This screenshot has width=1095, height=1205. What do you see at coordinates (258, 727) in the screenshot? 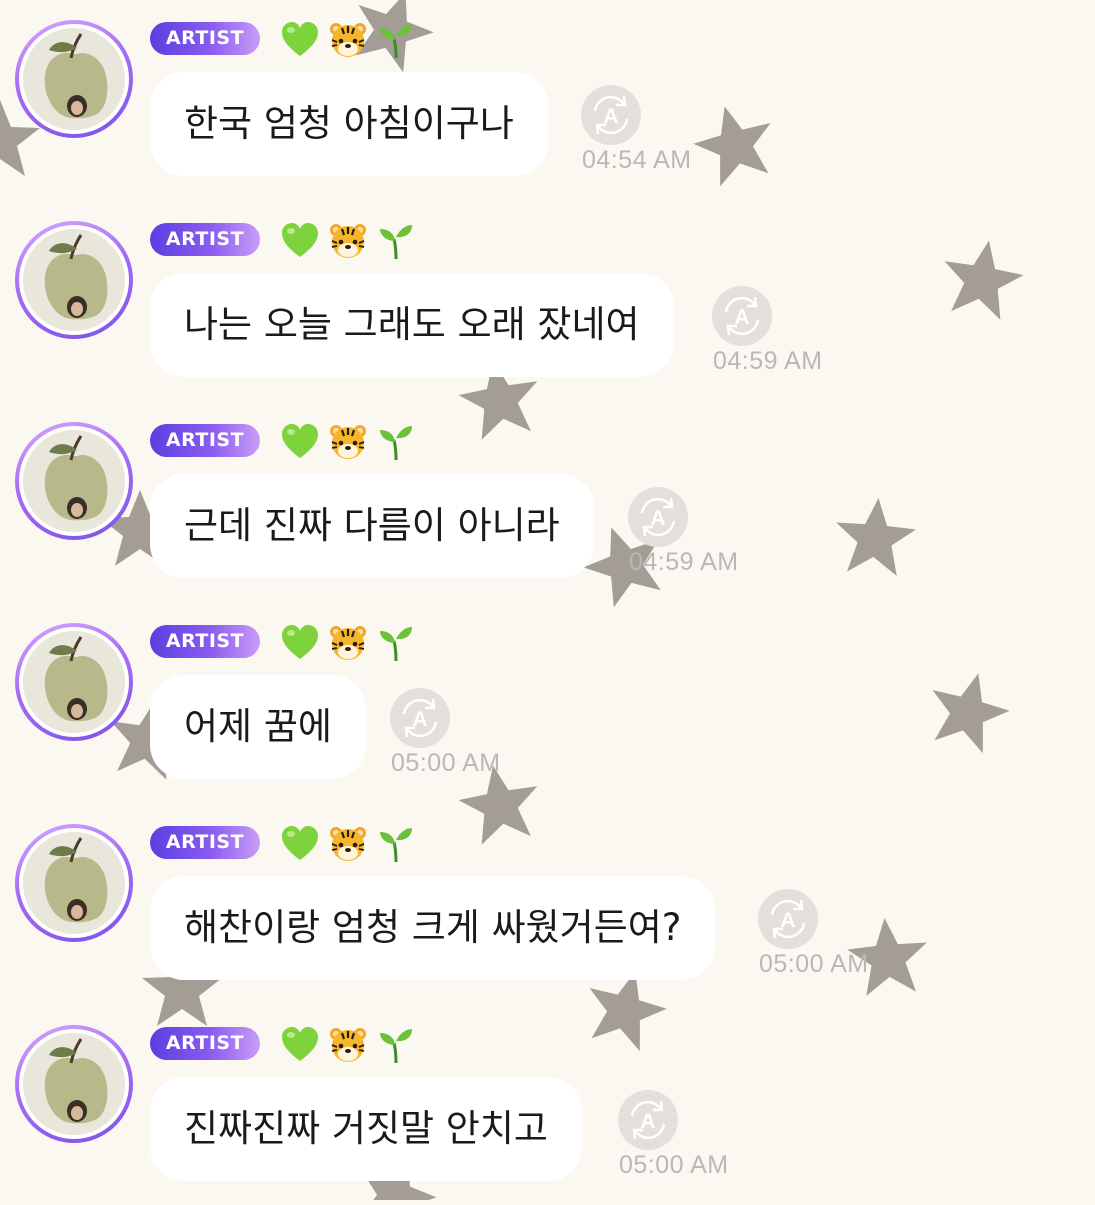
I see `message-bubble: 어제 꿈에` at bounding box center [258, 727].